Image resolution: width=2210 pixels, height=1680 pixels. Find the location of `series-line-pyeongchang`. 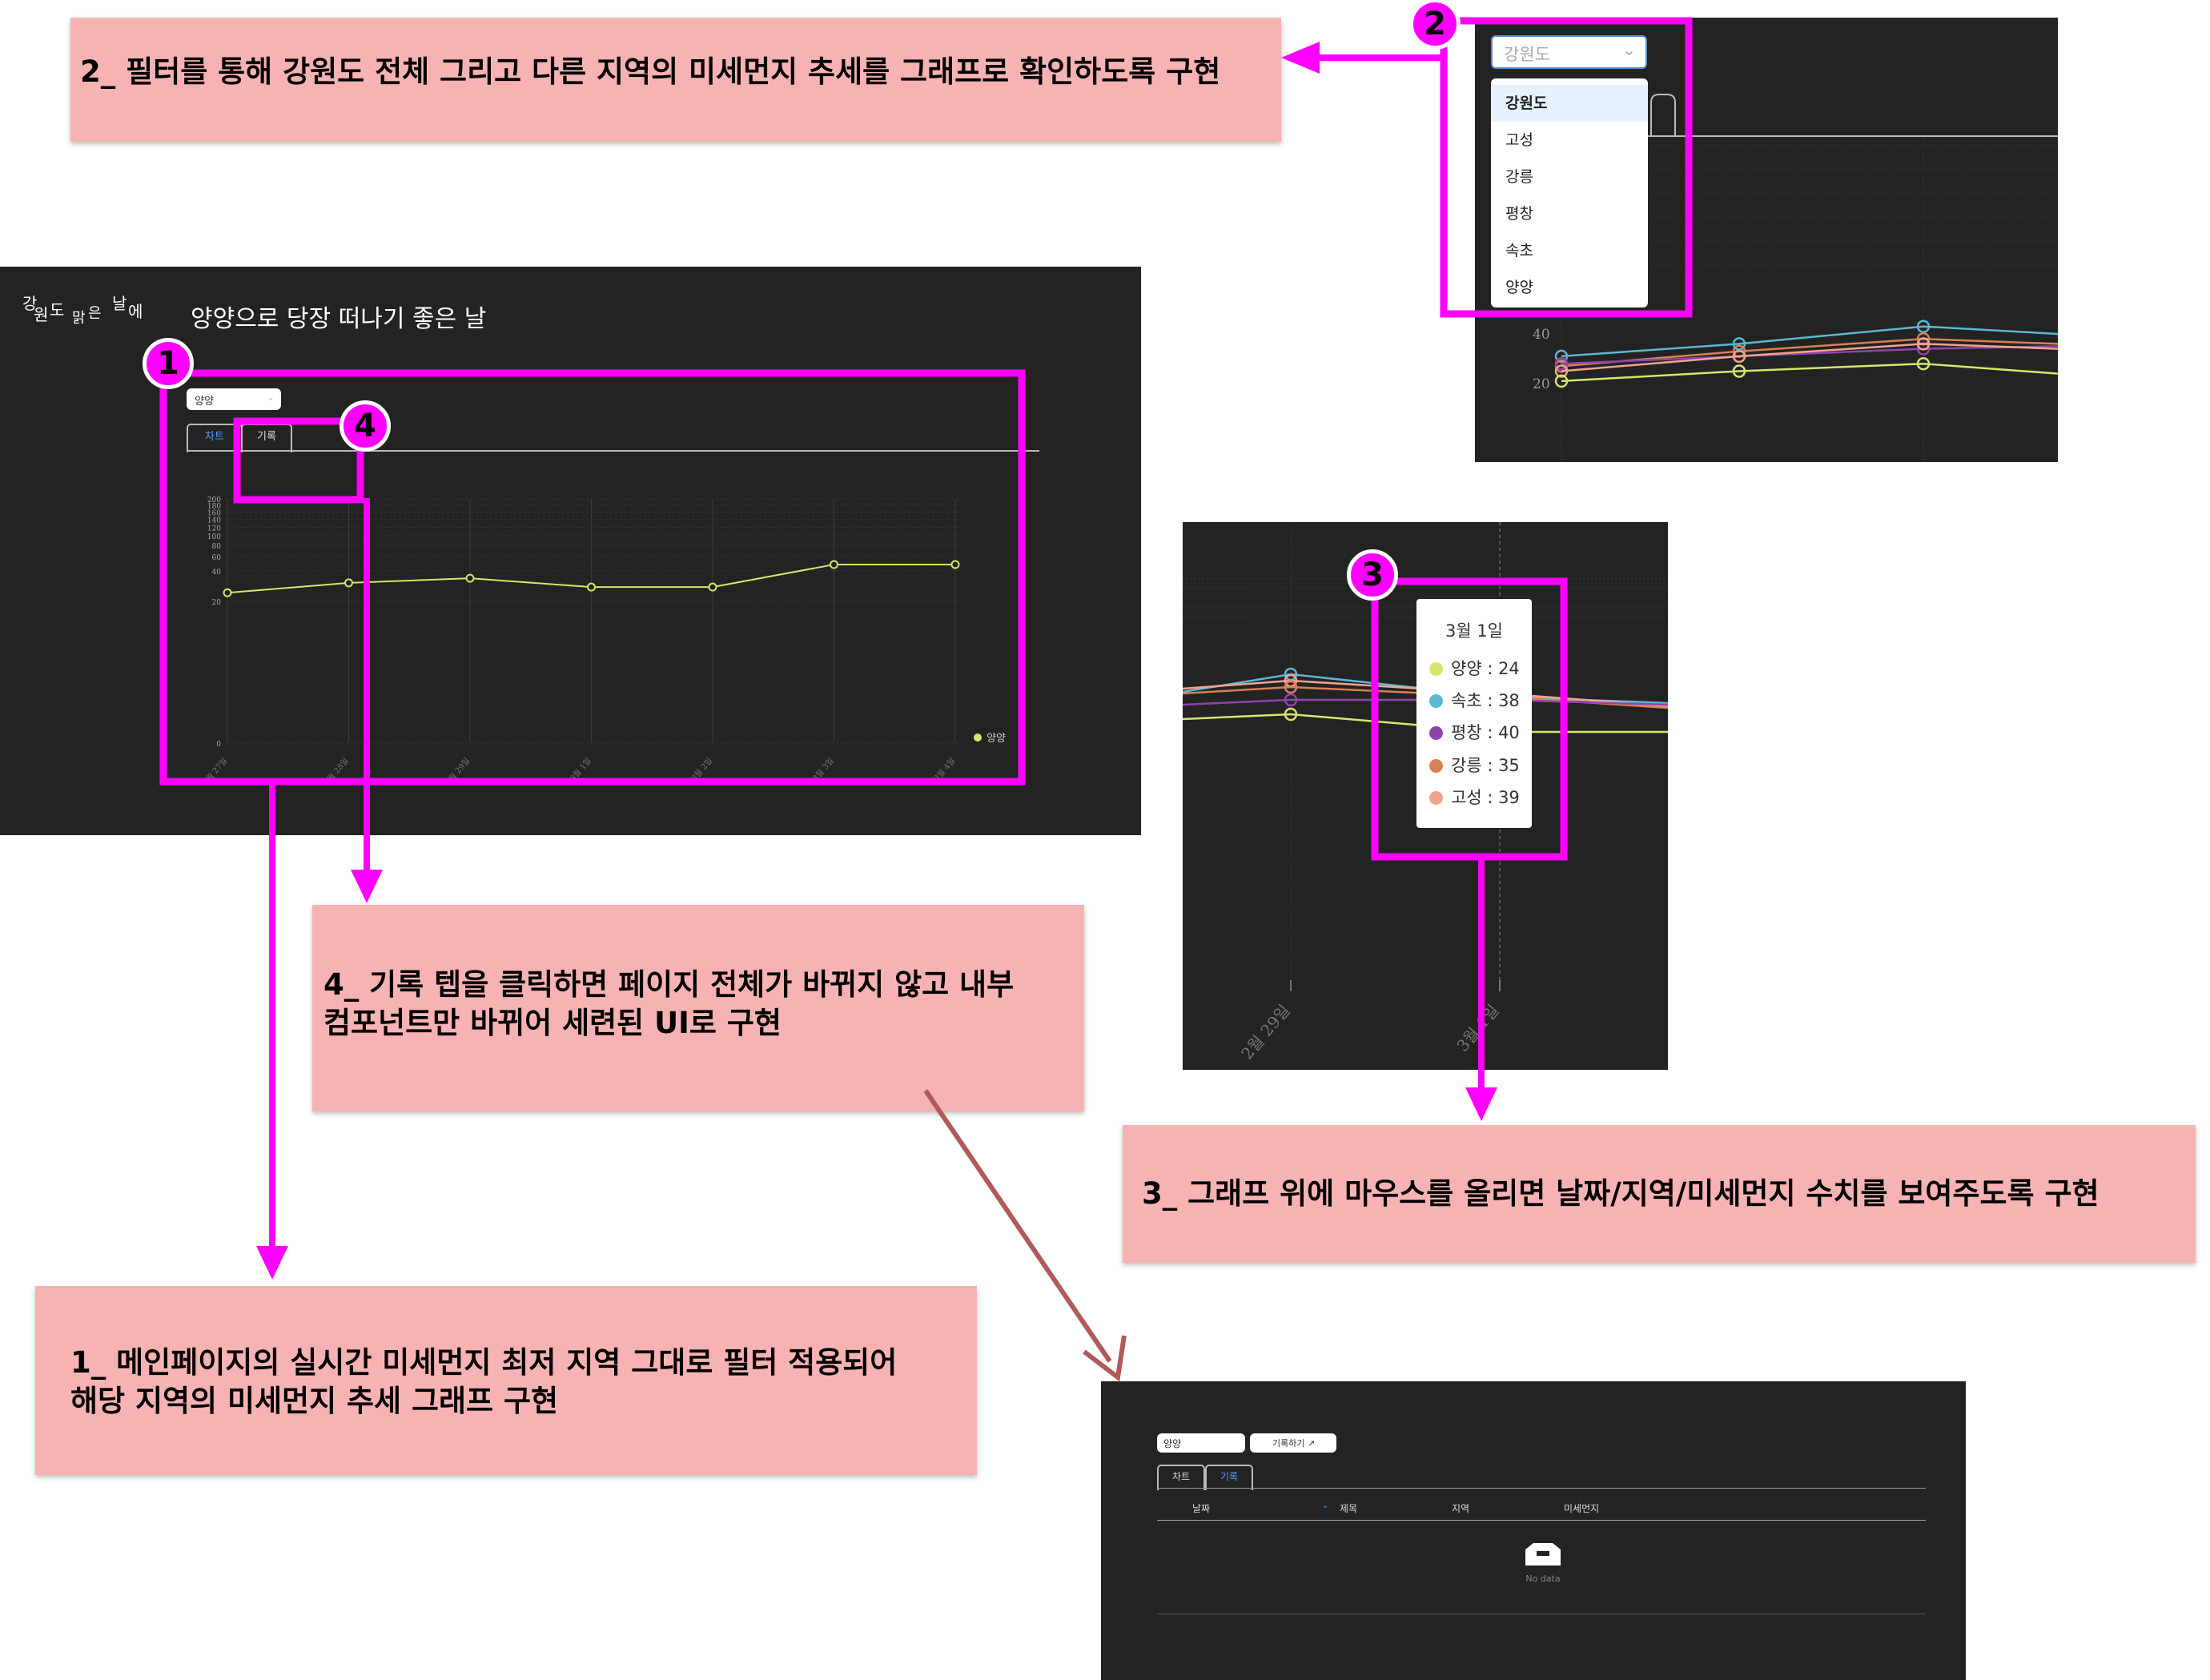

series-line-pyeongchang is located at coordinates (1809, 355).